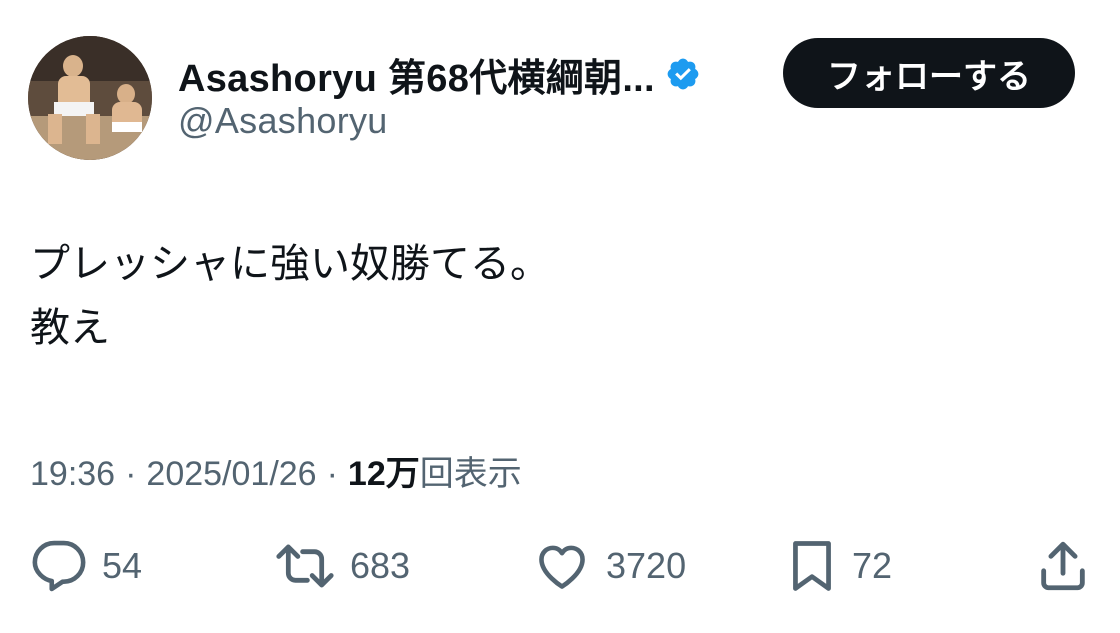 The width and height of the screenshot is (1120, 633). What do you see at coordinates (231, 474) in the screenshot?
I see `tweet-date: 2025/01/26` at bounding box center [231, 474].